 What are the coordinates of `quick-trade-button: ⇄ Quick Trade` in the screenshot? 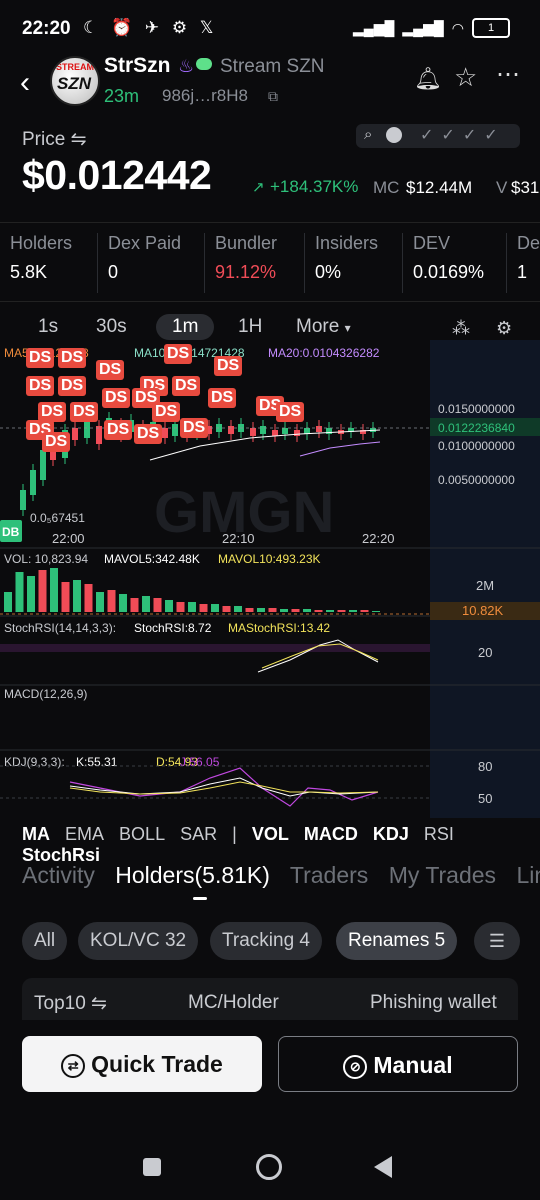 It's located at (142, 1064).